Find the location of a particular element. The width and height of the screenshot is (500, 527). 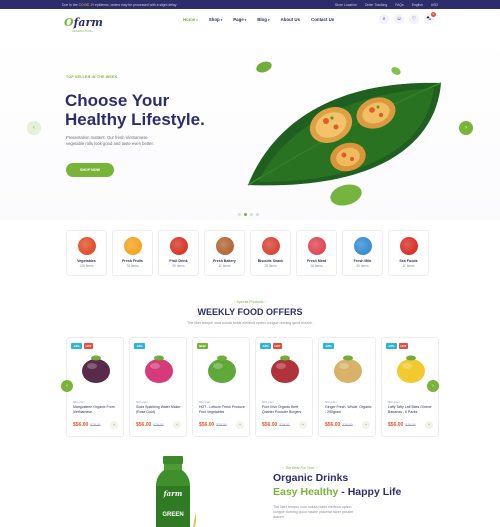

site-logo: Ofarm ORGANIC FOOD is located at coordinates (84, 23).